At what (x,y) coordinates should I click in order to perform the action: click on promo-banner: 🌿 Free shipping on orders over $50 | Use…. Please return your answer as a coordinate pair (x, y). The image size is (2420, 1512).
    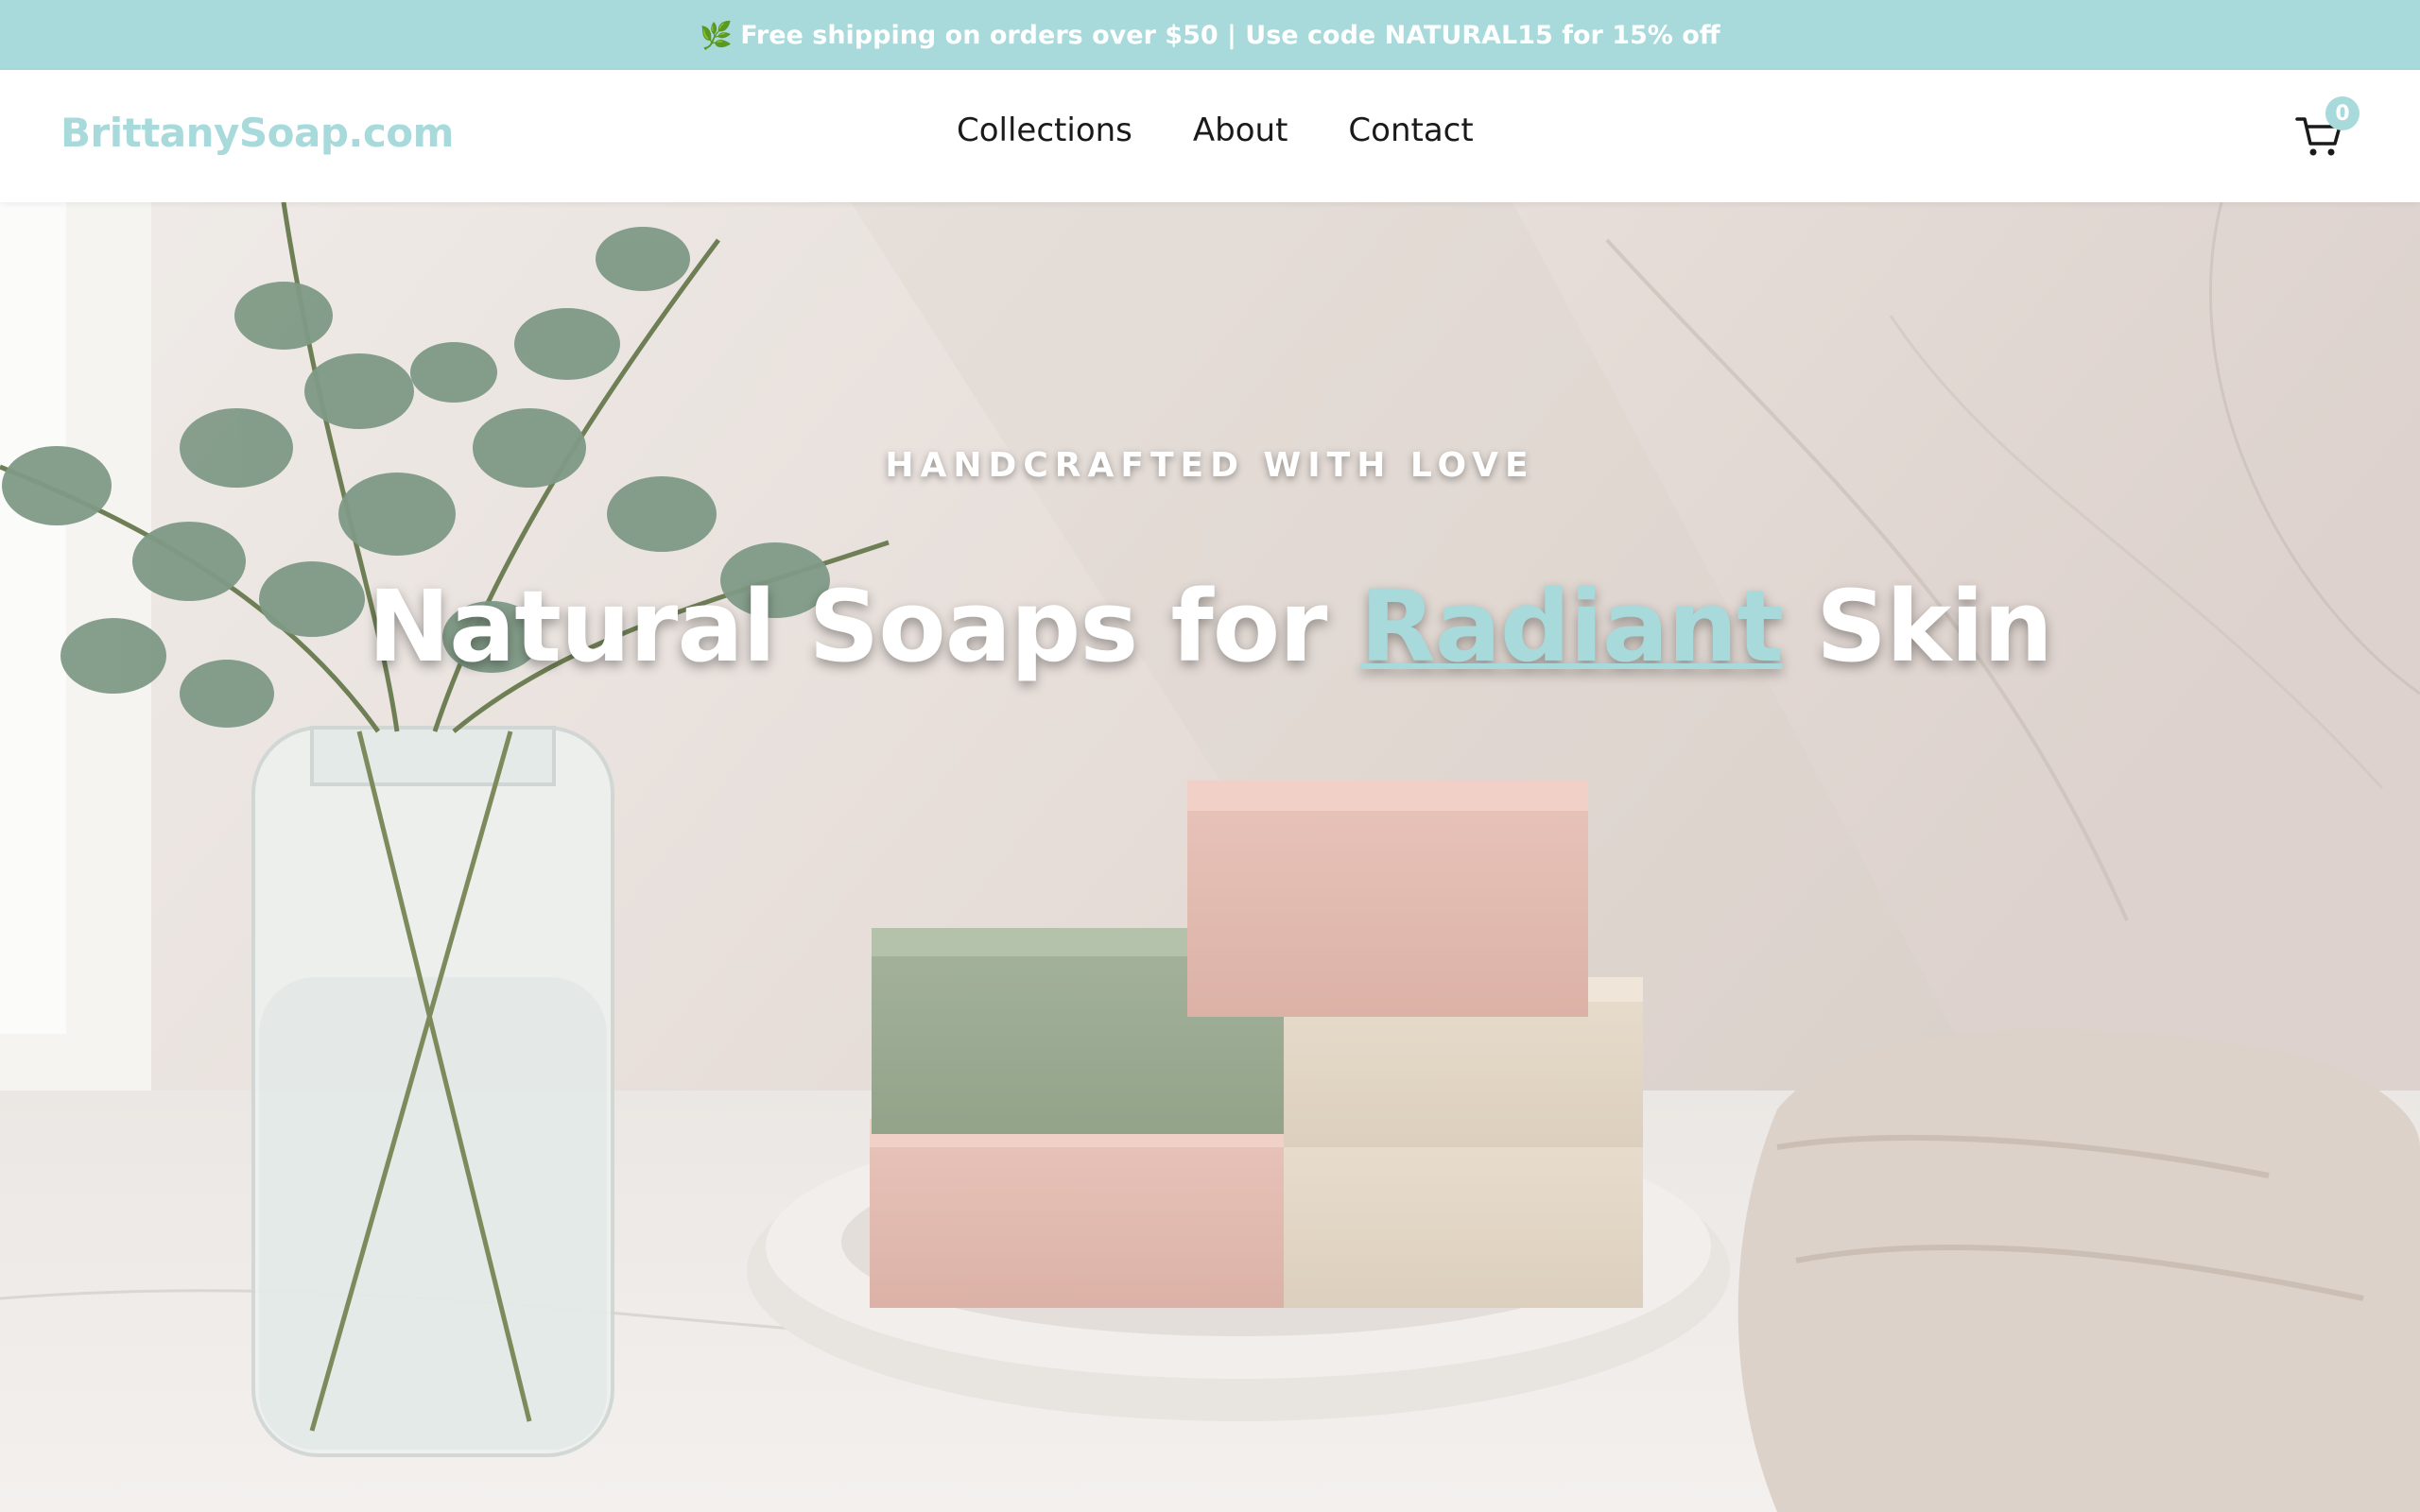
    Looking at the image, I should click on (1210, 35).